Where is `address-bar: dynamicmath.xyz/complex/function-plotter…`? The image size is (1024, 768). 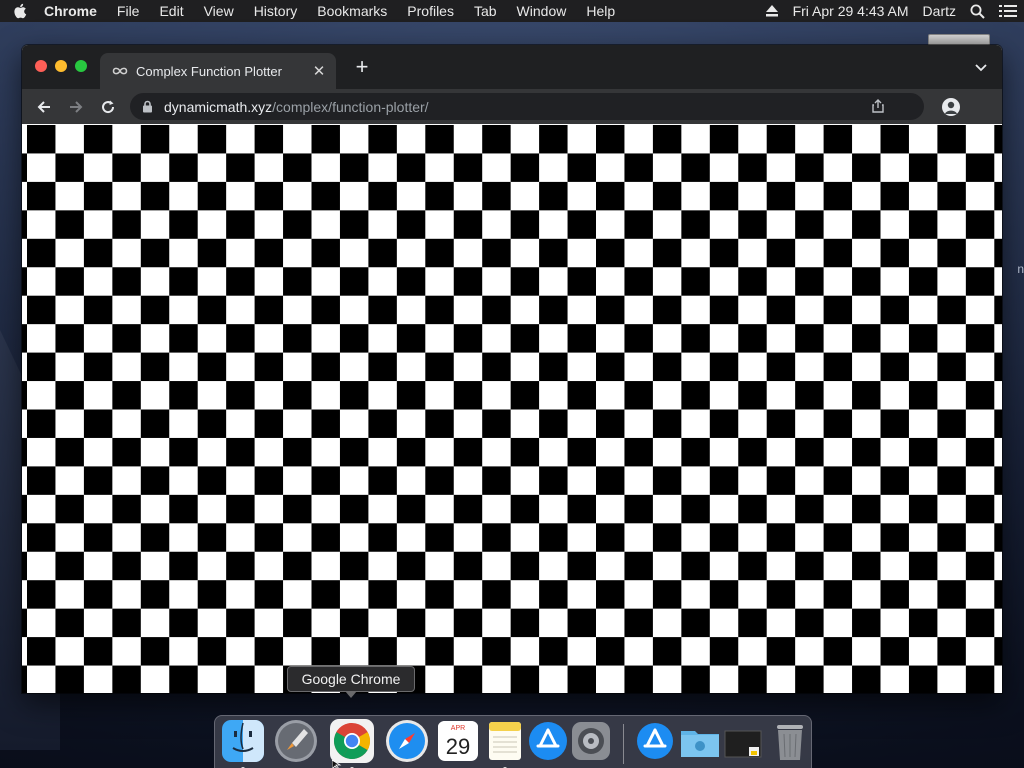 address-bar: dynamicmath.xyz/complex/function-plotter… is located at coordinates (527, 106).